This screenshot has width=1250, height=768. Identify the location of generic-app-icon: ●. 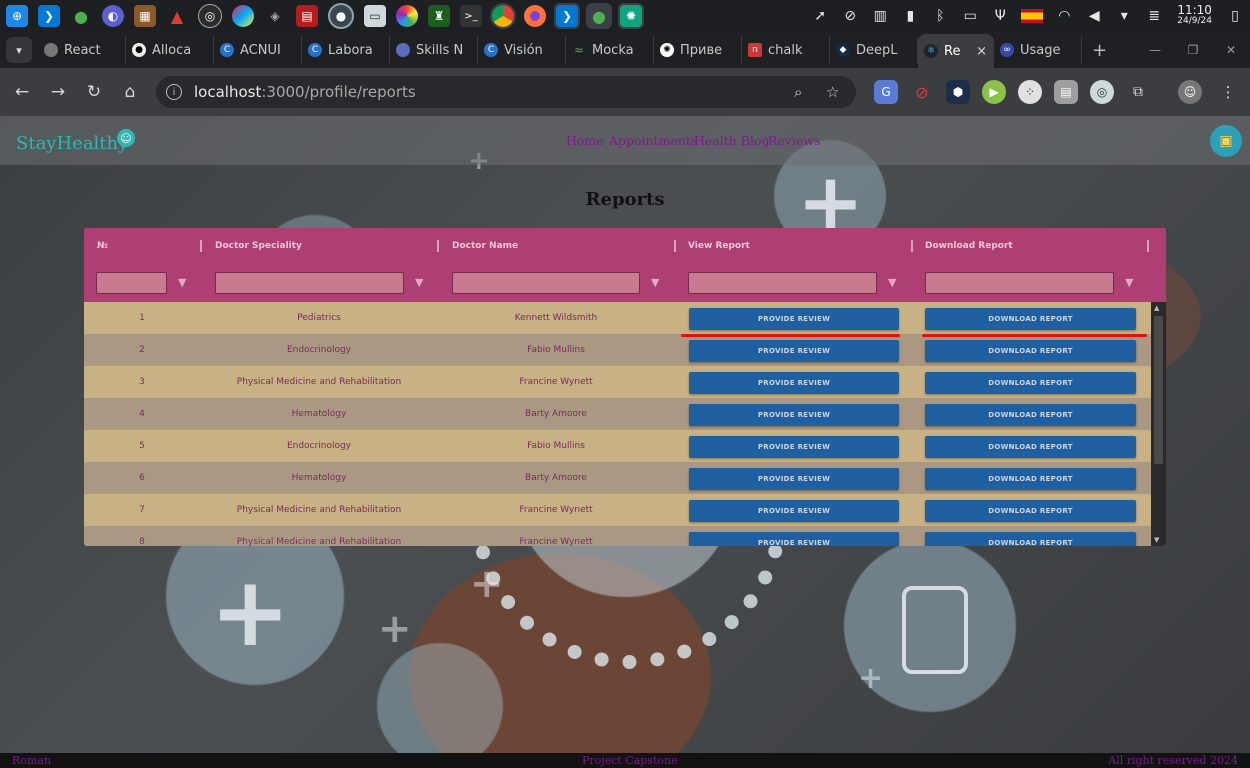
(341, 16).